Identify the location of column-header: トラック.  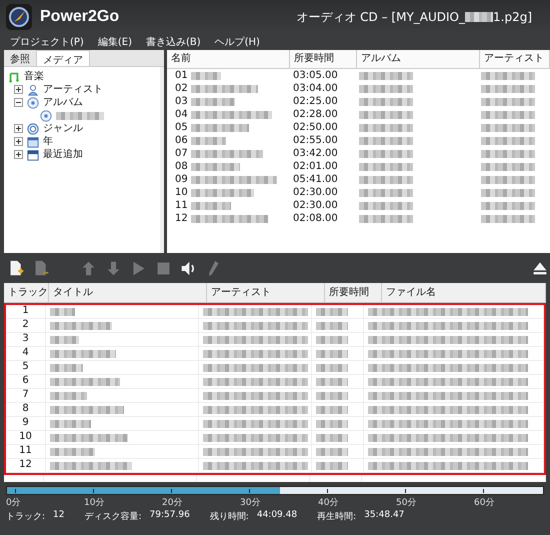
(26, 292).